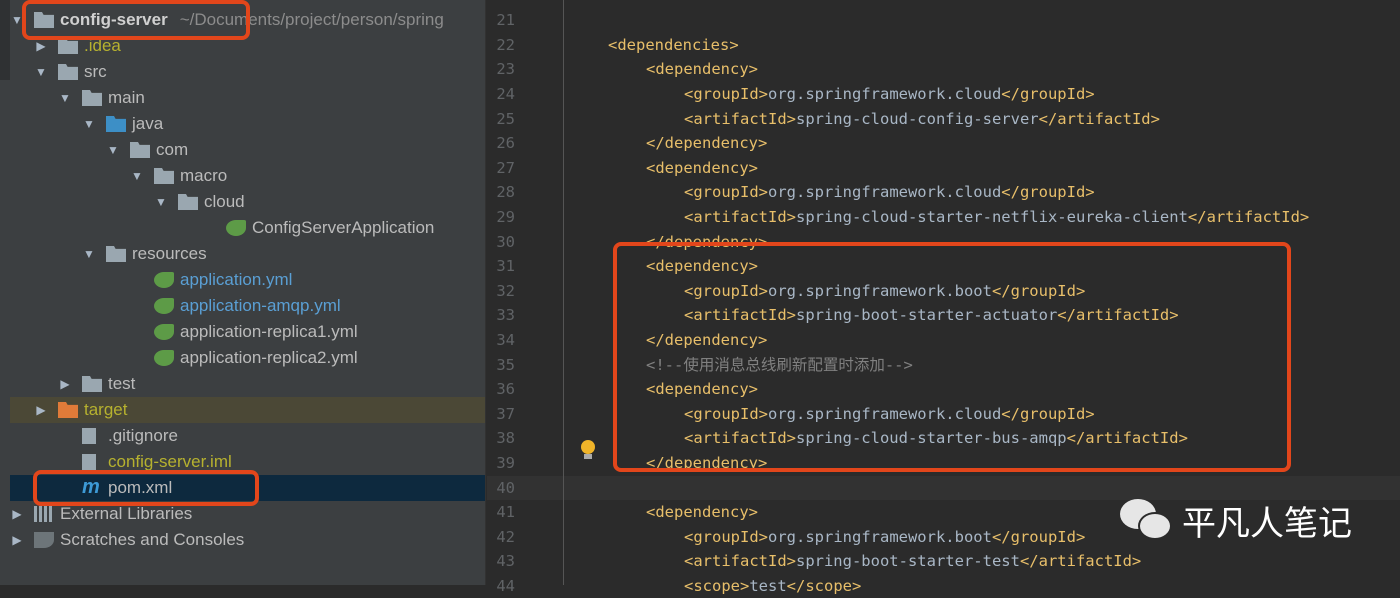  What do you see at coordinates (170, 461) in the screenshot?
I see `tree-item-label: config-server.iml` at bounding box center [170, 461].